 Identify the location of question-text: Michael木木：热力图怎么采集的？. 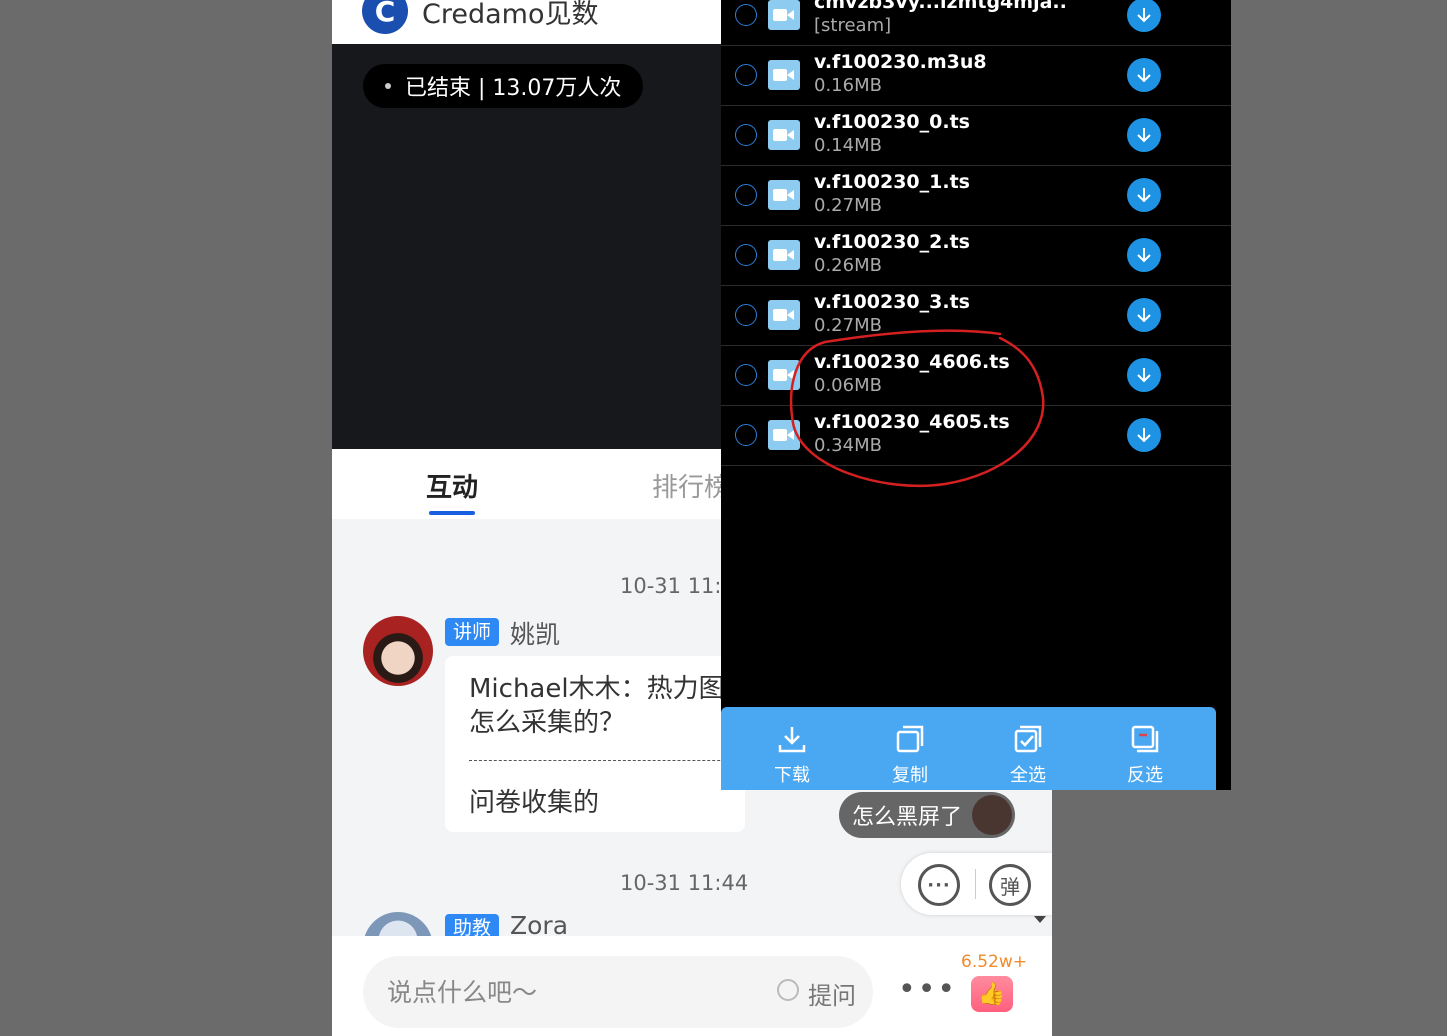
(597, 706).